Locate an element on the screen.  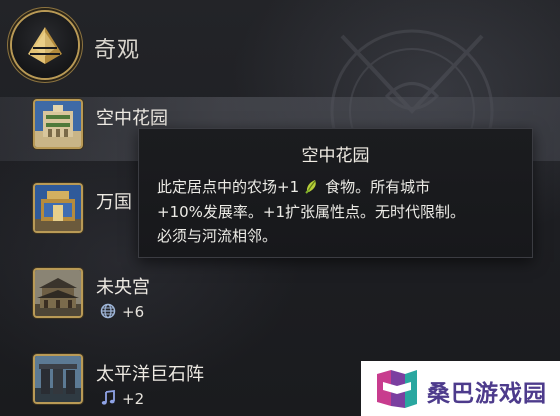
watermark: 桑巴游戏园 is located at coordinates (460, 388).